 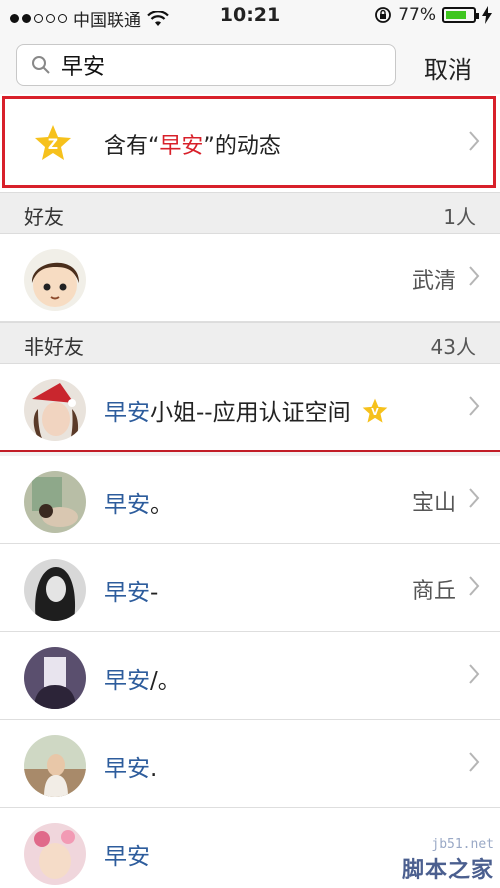 I want to click on location-label: 宝山, so click(x=433, y=503).